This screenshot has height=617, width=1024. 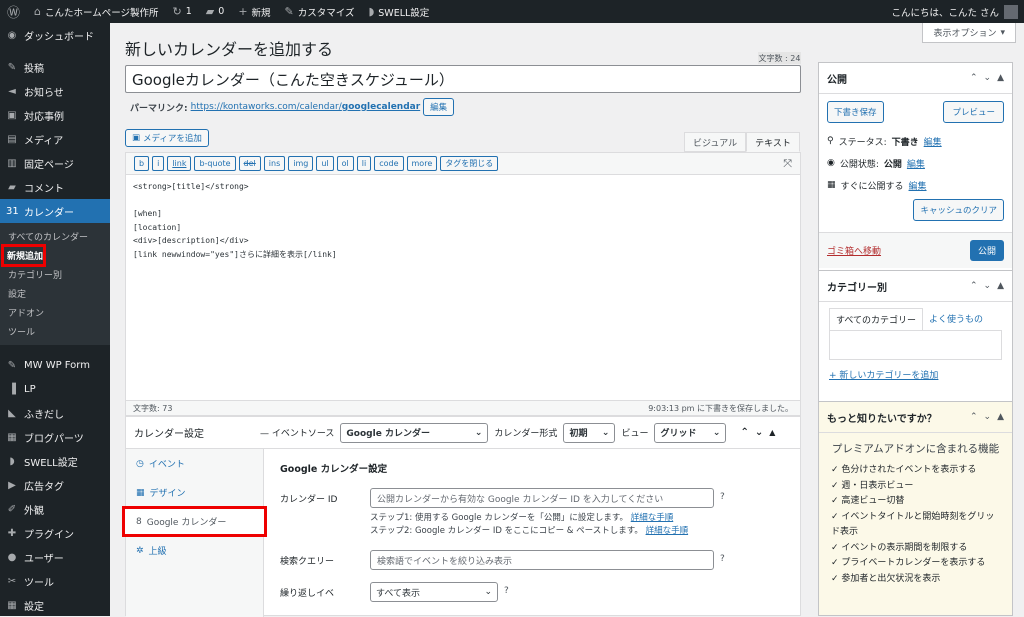 I want to click on account-menu: こんにちは、こんた さん, so click(x=957, y=11).